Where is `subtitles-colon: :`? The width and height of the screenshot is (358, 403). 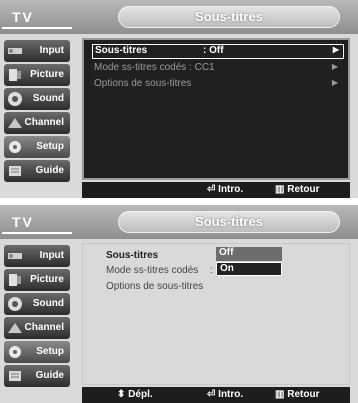
subtitles-colon: : is located at coordinates (129, 255).